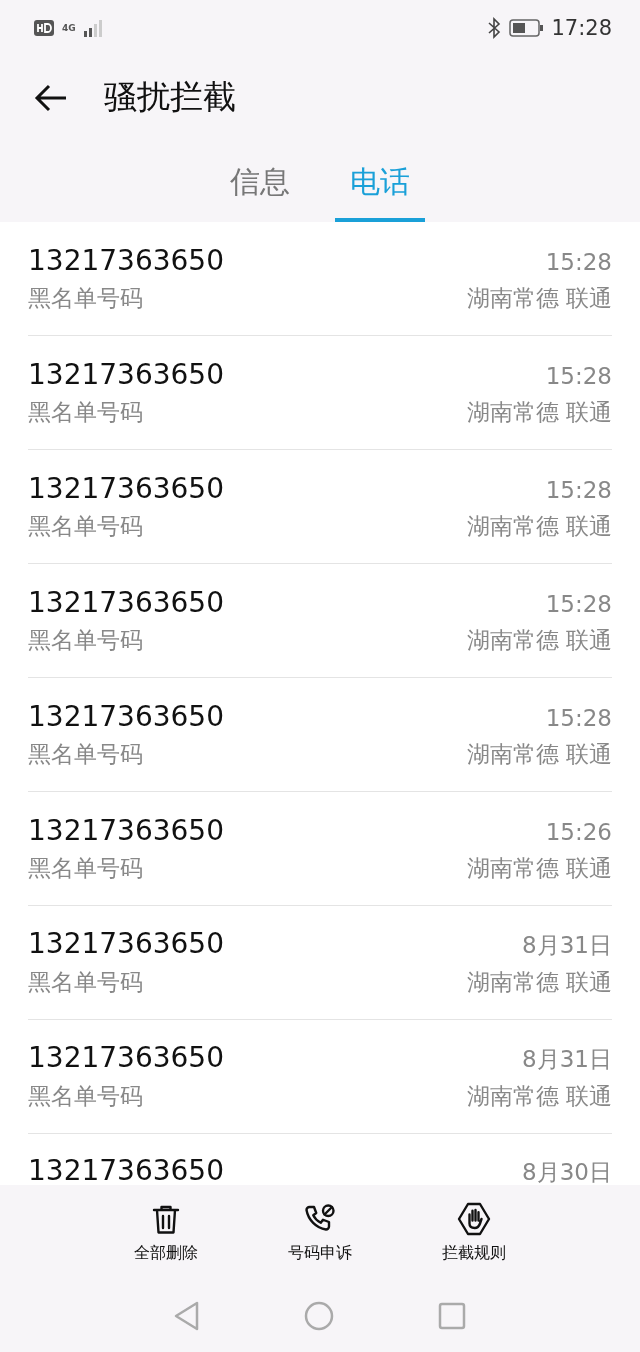 The width and height of the screenshot is (640, 1352). I want to click on hd-icon, so click(44, 27).